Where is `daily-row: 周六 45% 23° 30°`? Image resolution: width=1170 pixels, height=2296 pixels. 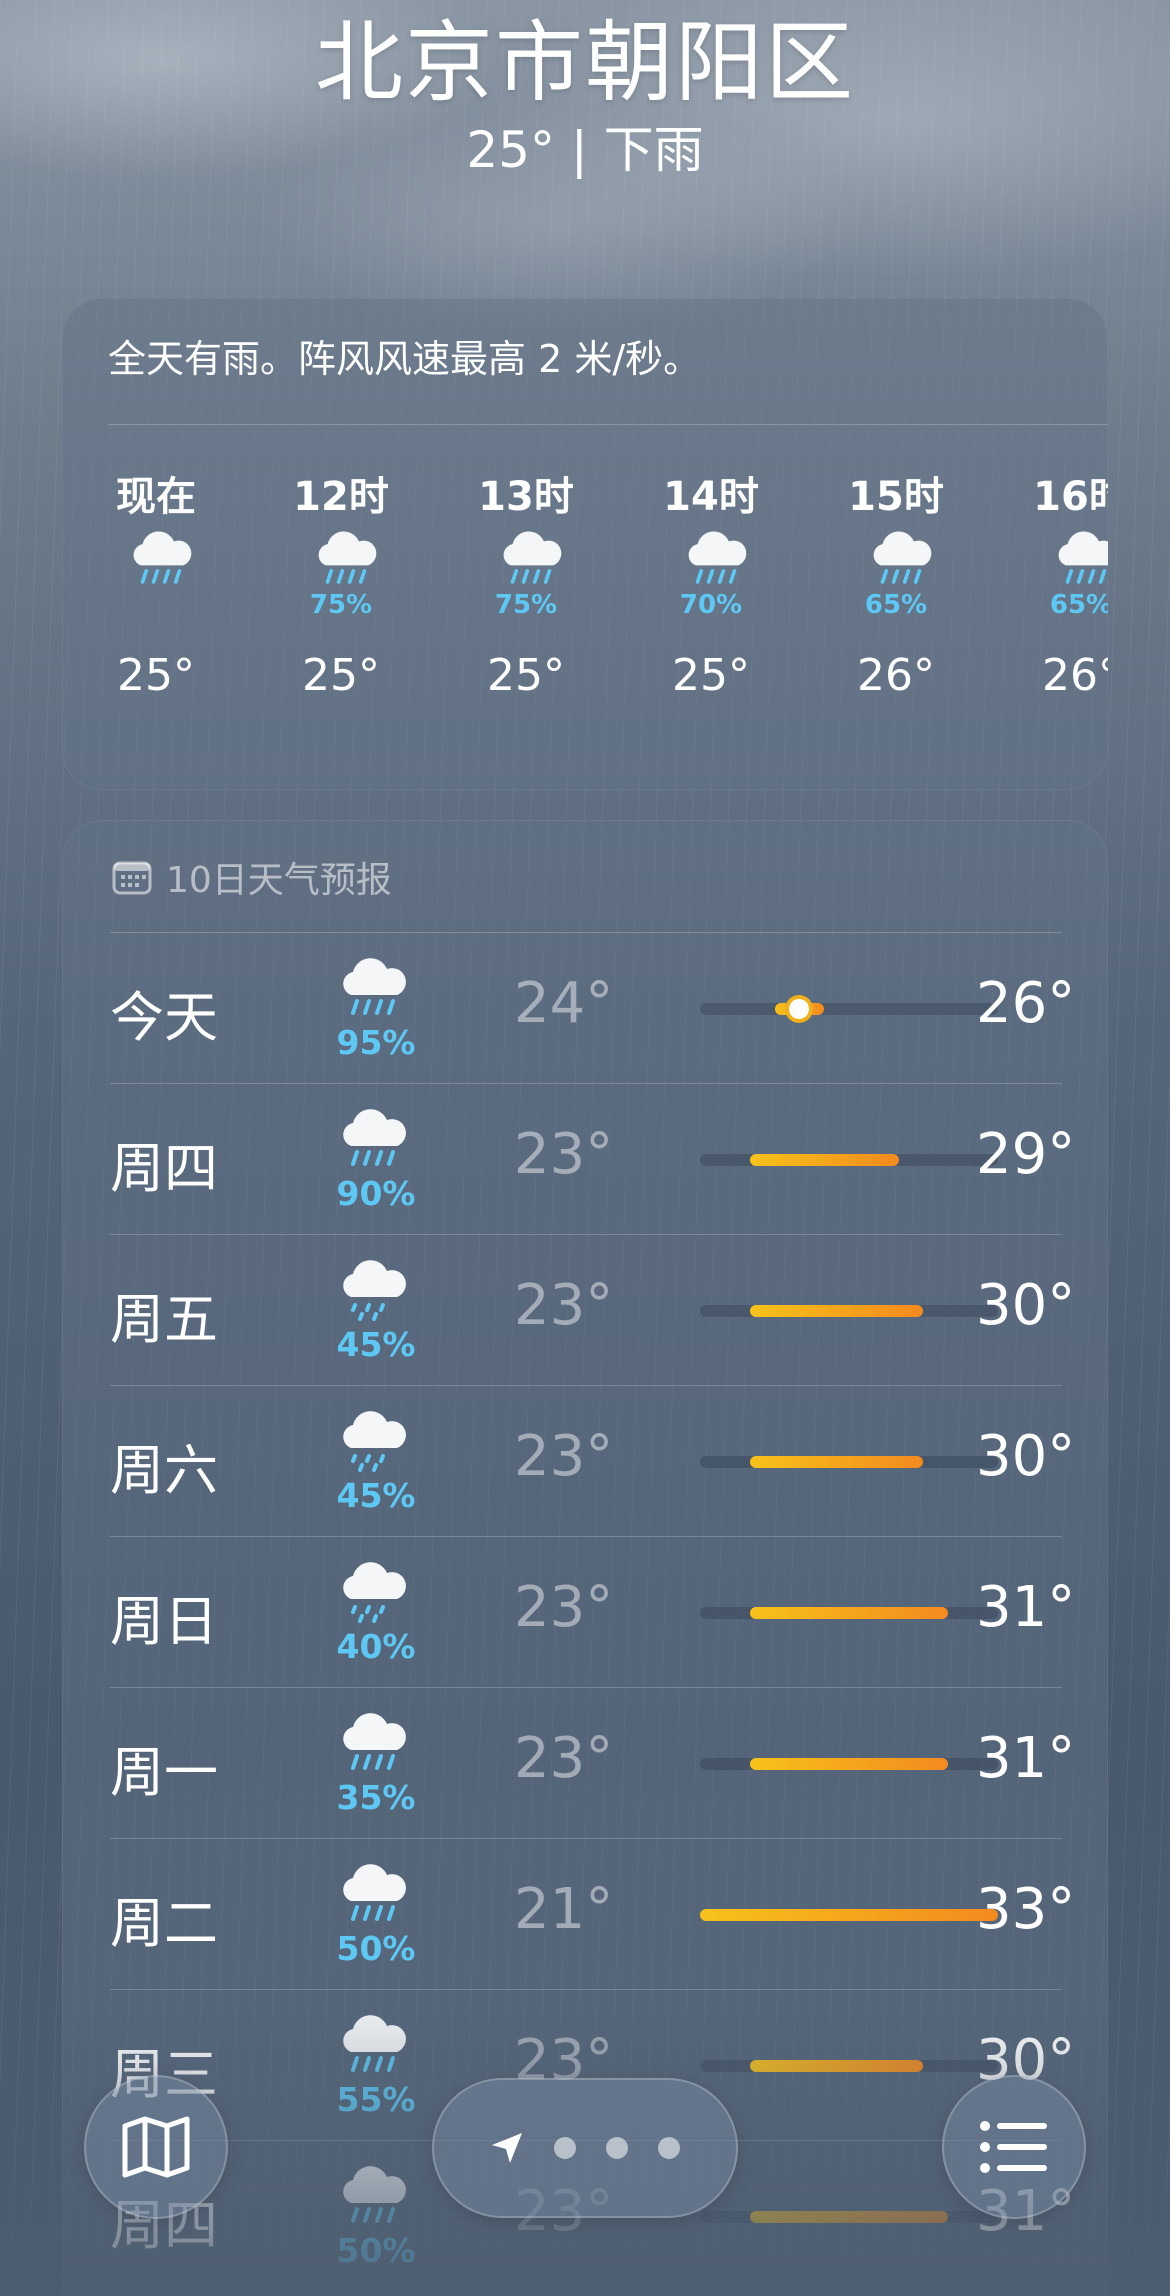 daily-row: 周六 45% 23° 30° is located at coordinates (592, 1461).